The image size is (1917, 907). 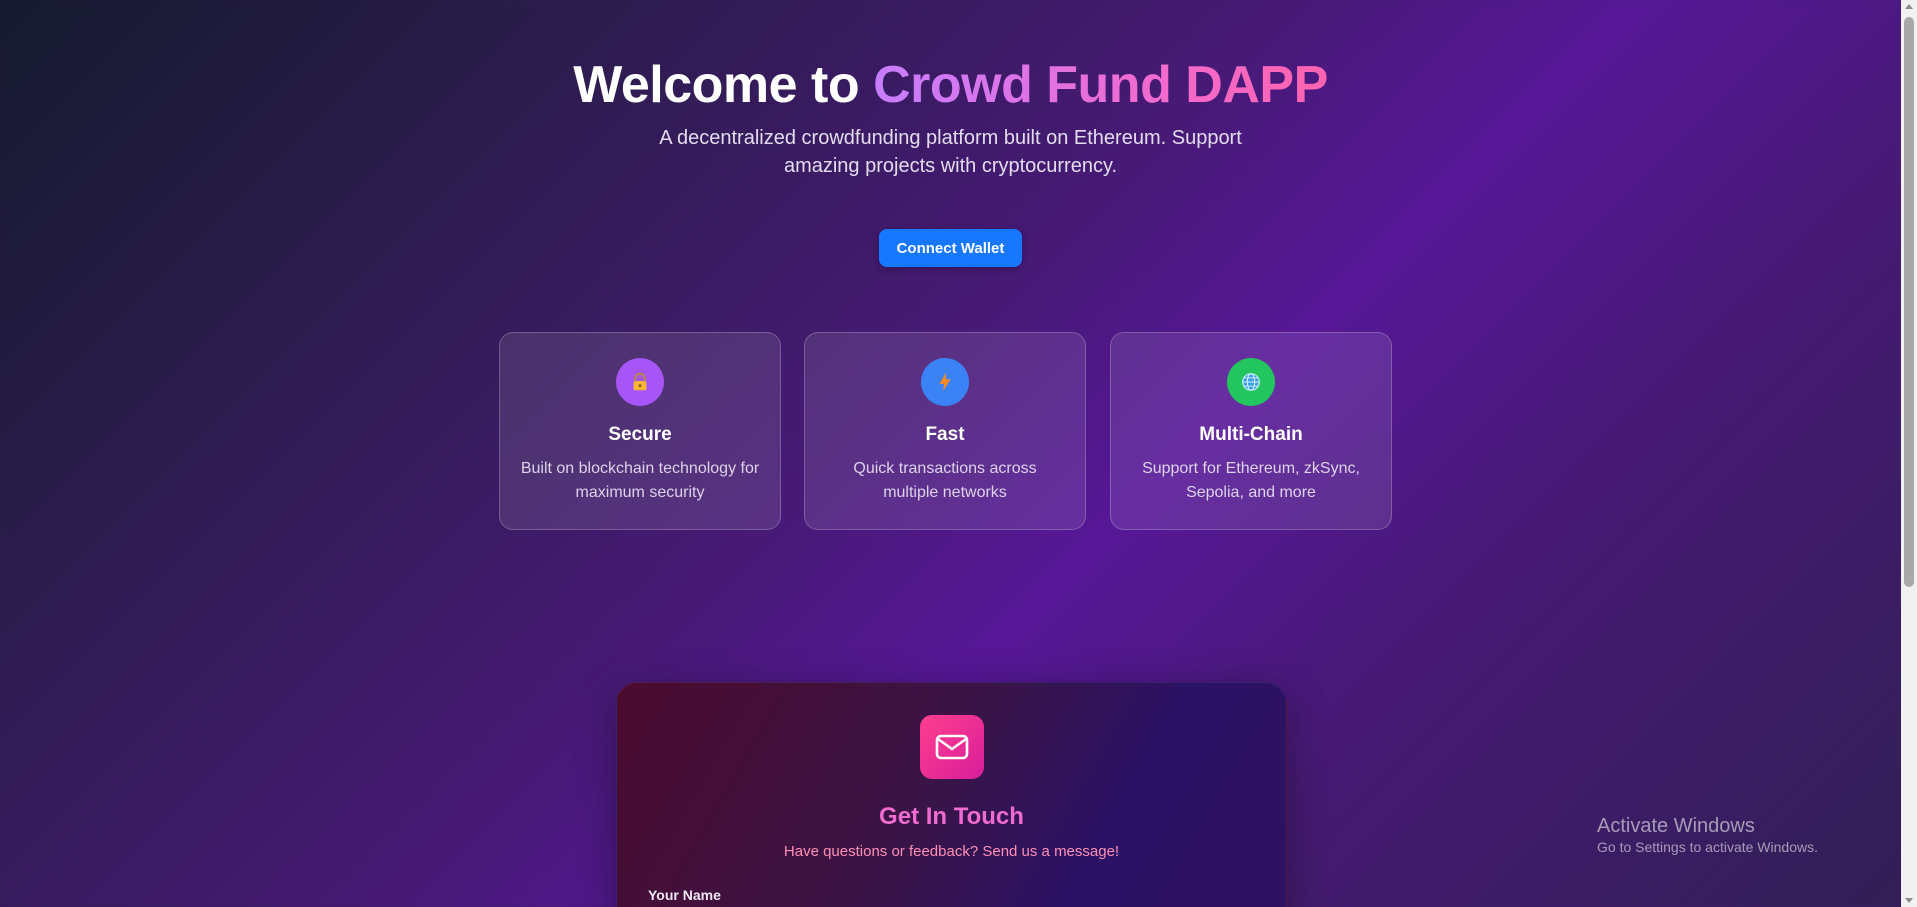 What do you see at coordinates (1707, 847) in the screenshot?
I see `activate-windows-subtitle: Go to Settings to activate Windows.` at bounding box center [1707, 847].